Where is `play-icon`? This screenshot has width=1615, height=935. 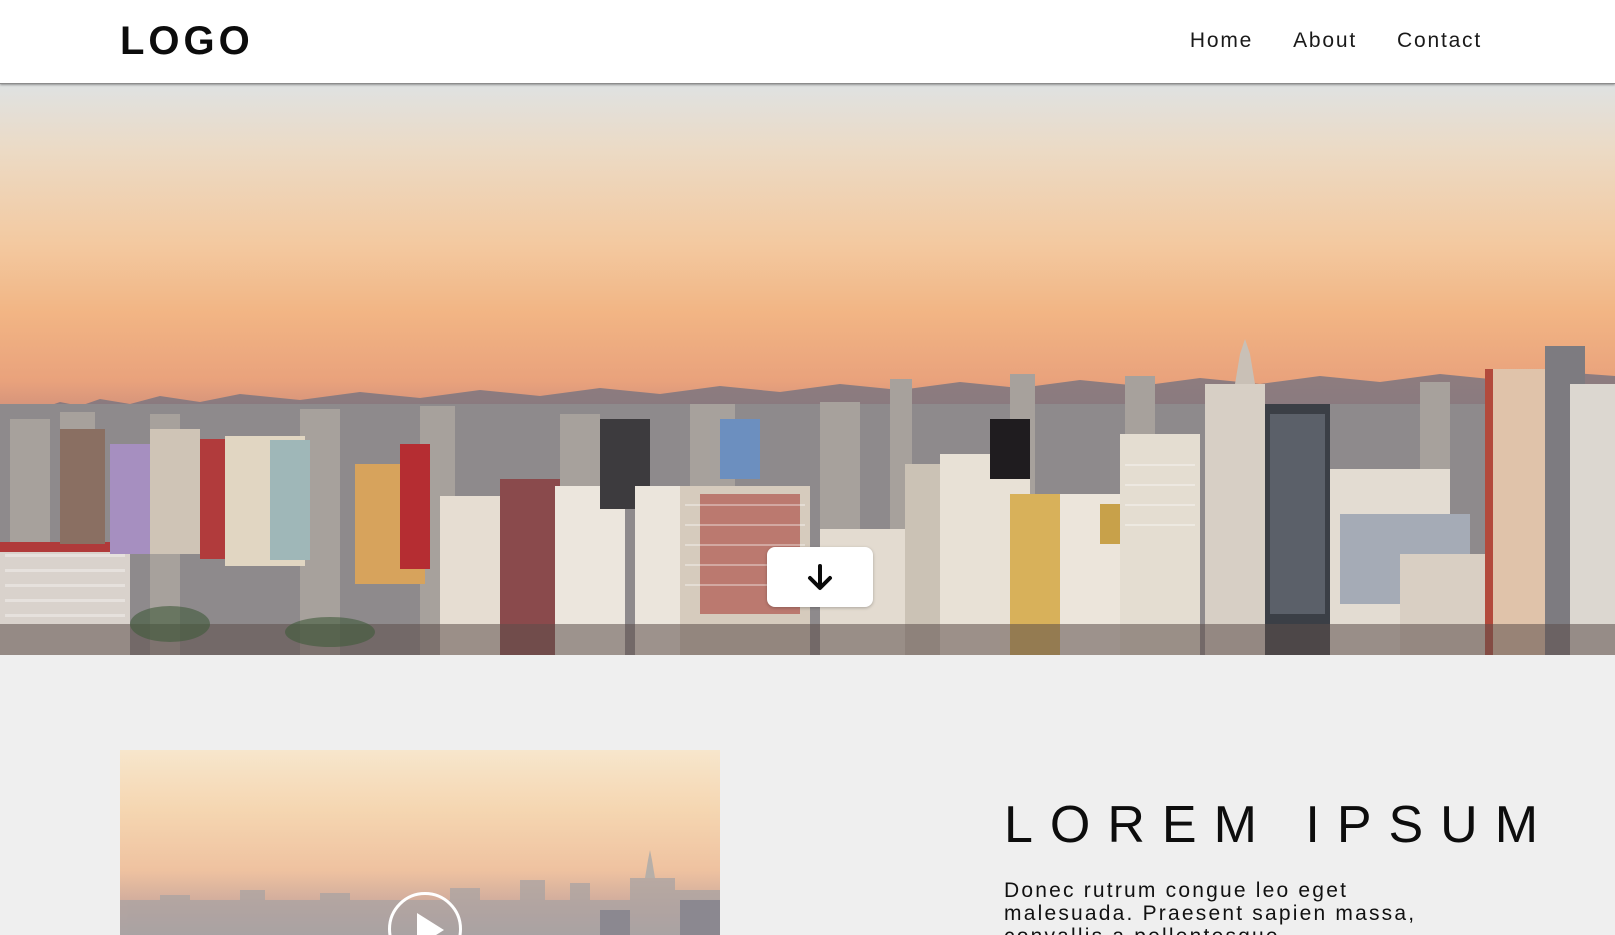 play-icon is located at coordinates (430, 924).